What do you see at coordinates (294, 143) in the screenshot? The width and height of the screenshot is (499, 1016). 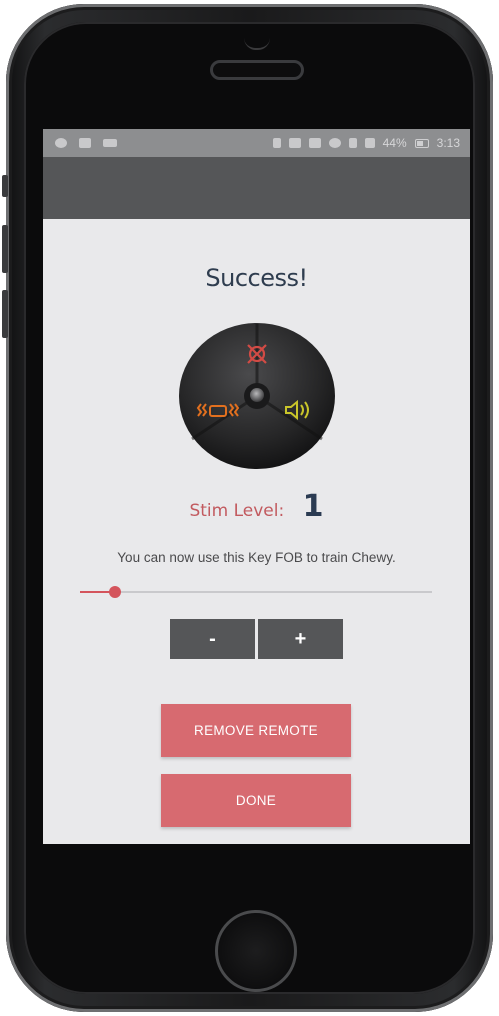 I see `nfc-icon` at bounding box center [294, 143].